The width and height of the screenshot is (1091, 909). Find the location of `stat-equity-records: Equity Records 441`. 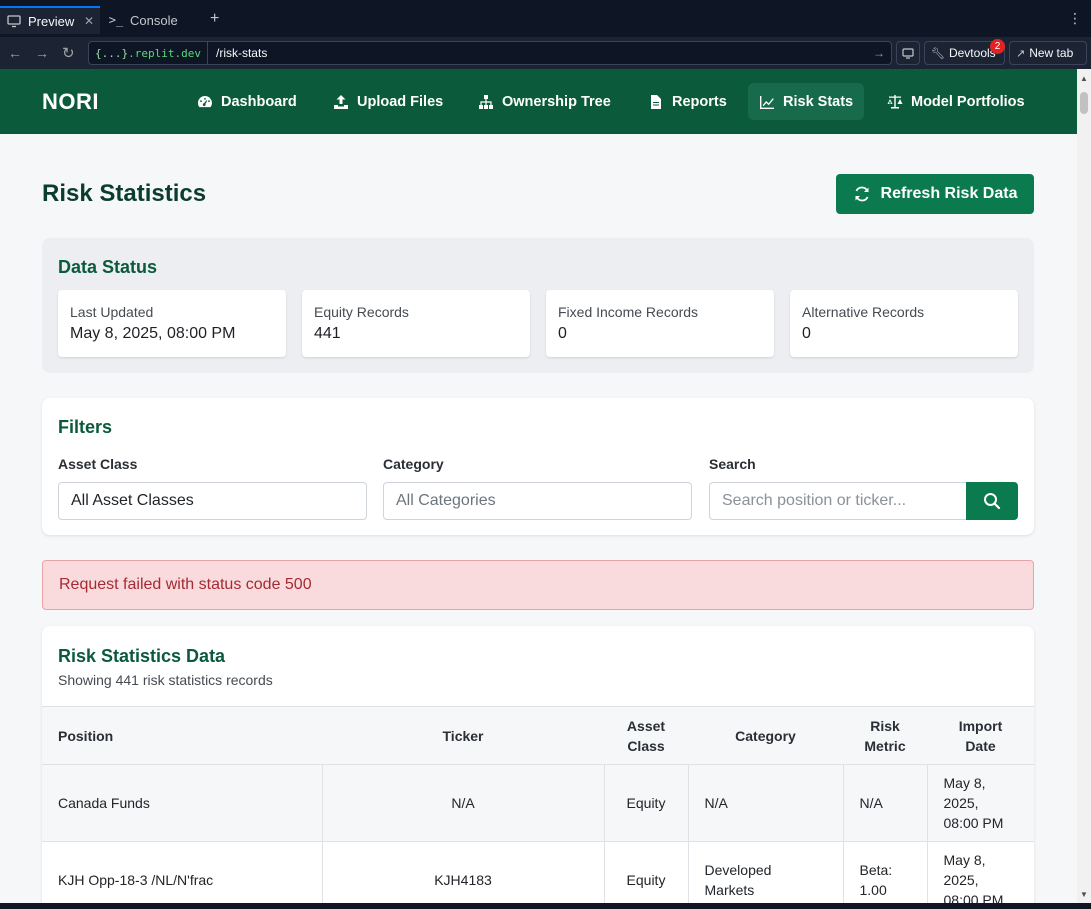

stat-equity-records: Equity Records 441 is located at coordinates (416, 323).